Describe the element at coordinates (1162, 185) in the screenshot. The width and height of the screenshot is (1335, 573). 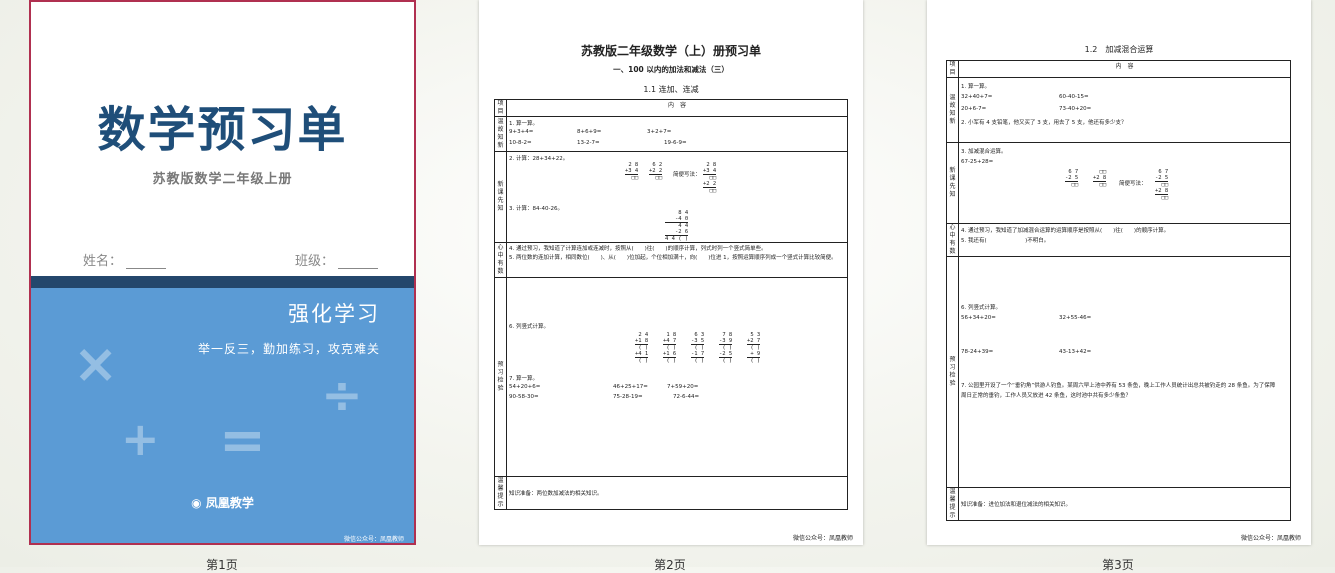
I see `vertical-calc-c: 6 7 -2 5 □□ +2 8 □□` at that location.